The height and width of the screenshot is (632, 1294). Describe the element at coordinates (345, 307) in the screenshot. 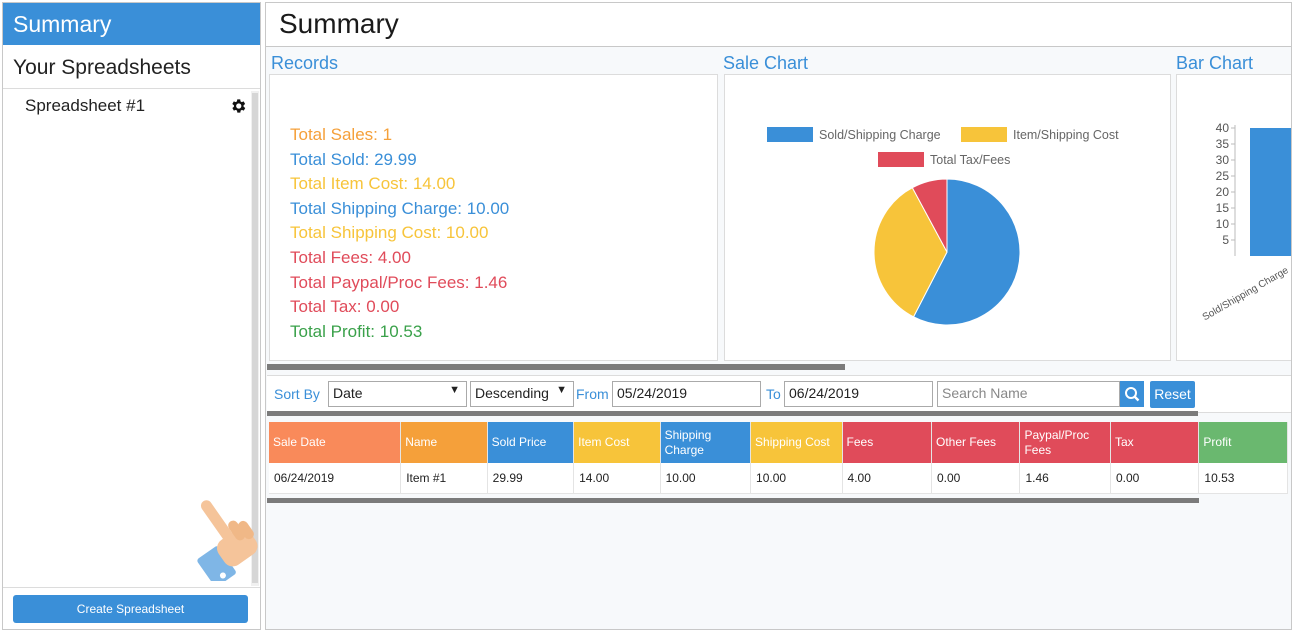

I see `record-line: Total Tax: 0.00` at that location.